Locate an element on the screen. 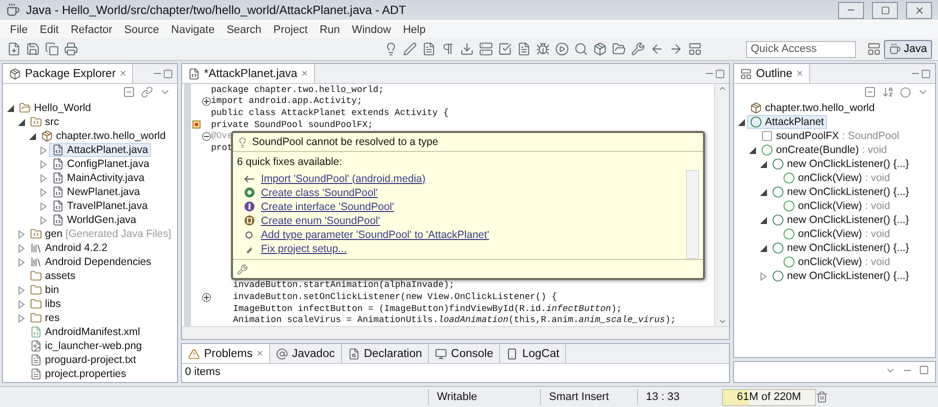 The image size is (938, 407). tree-item: Hello_World is located at coordinates (55, 108).